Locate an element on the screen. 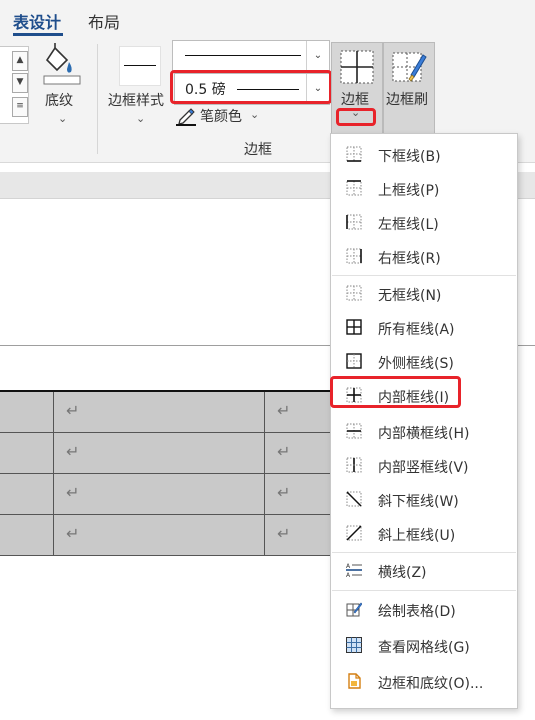 This screenshot has width=535, height=720. menu-item-outside-borders: 外侧框线(S) is located at coordinates (424, 361).